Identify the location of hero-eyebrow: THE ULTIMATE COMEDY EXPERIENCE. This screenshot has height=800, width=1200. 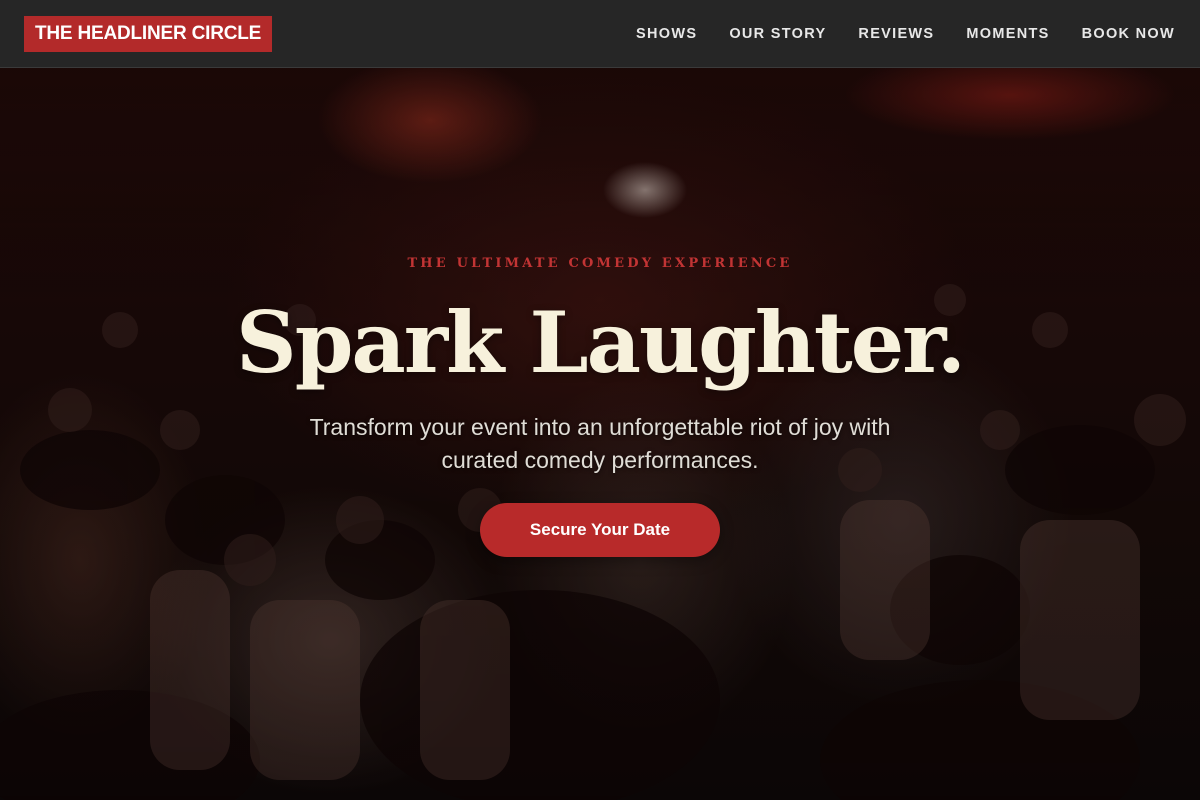
(600, 263).